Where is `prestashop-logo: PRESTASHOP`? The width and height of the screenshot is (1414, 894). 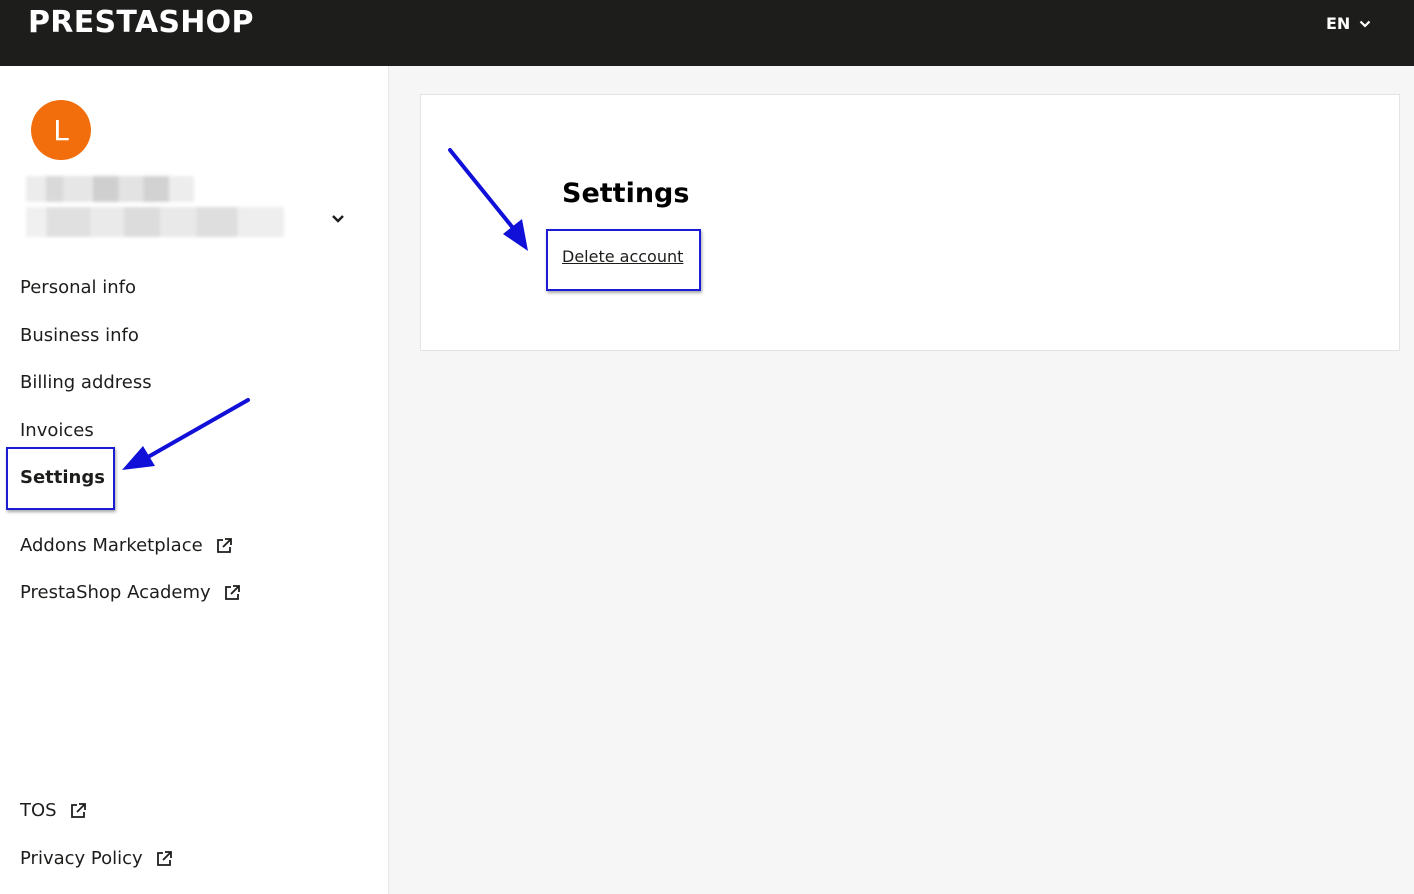
prestashop-logo: PRESTASHOP is located at coordinates (141, 22).